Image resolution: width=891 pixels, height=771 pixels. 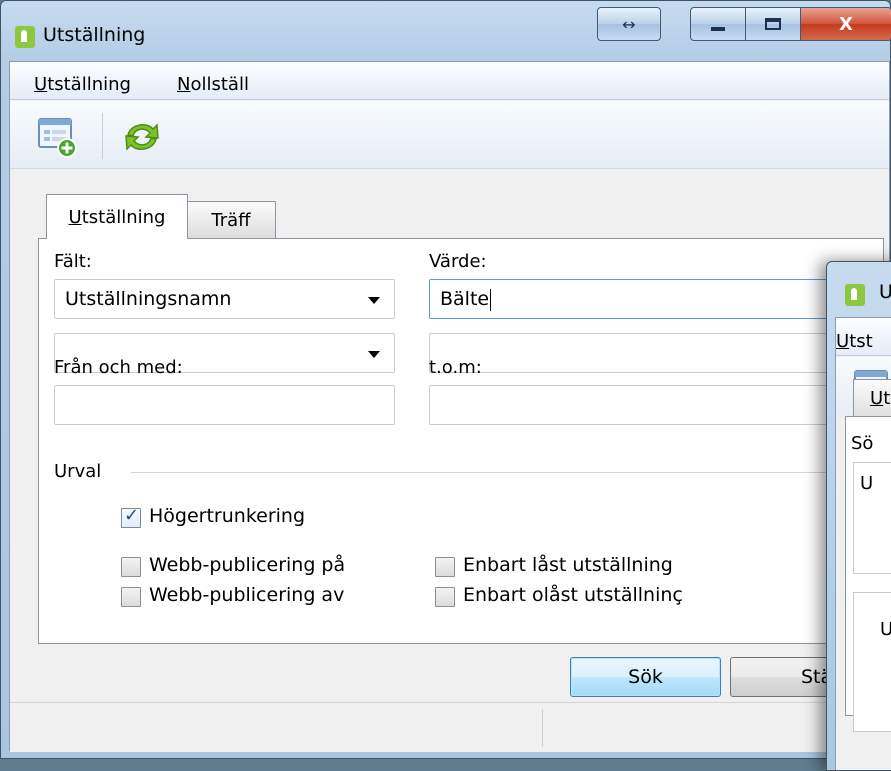 What do you see at coordinates (862, 443) in the screenshot?
I see `second-window-label: Sö` at bounding box center [862, 443].